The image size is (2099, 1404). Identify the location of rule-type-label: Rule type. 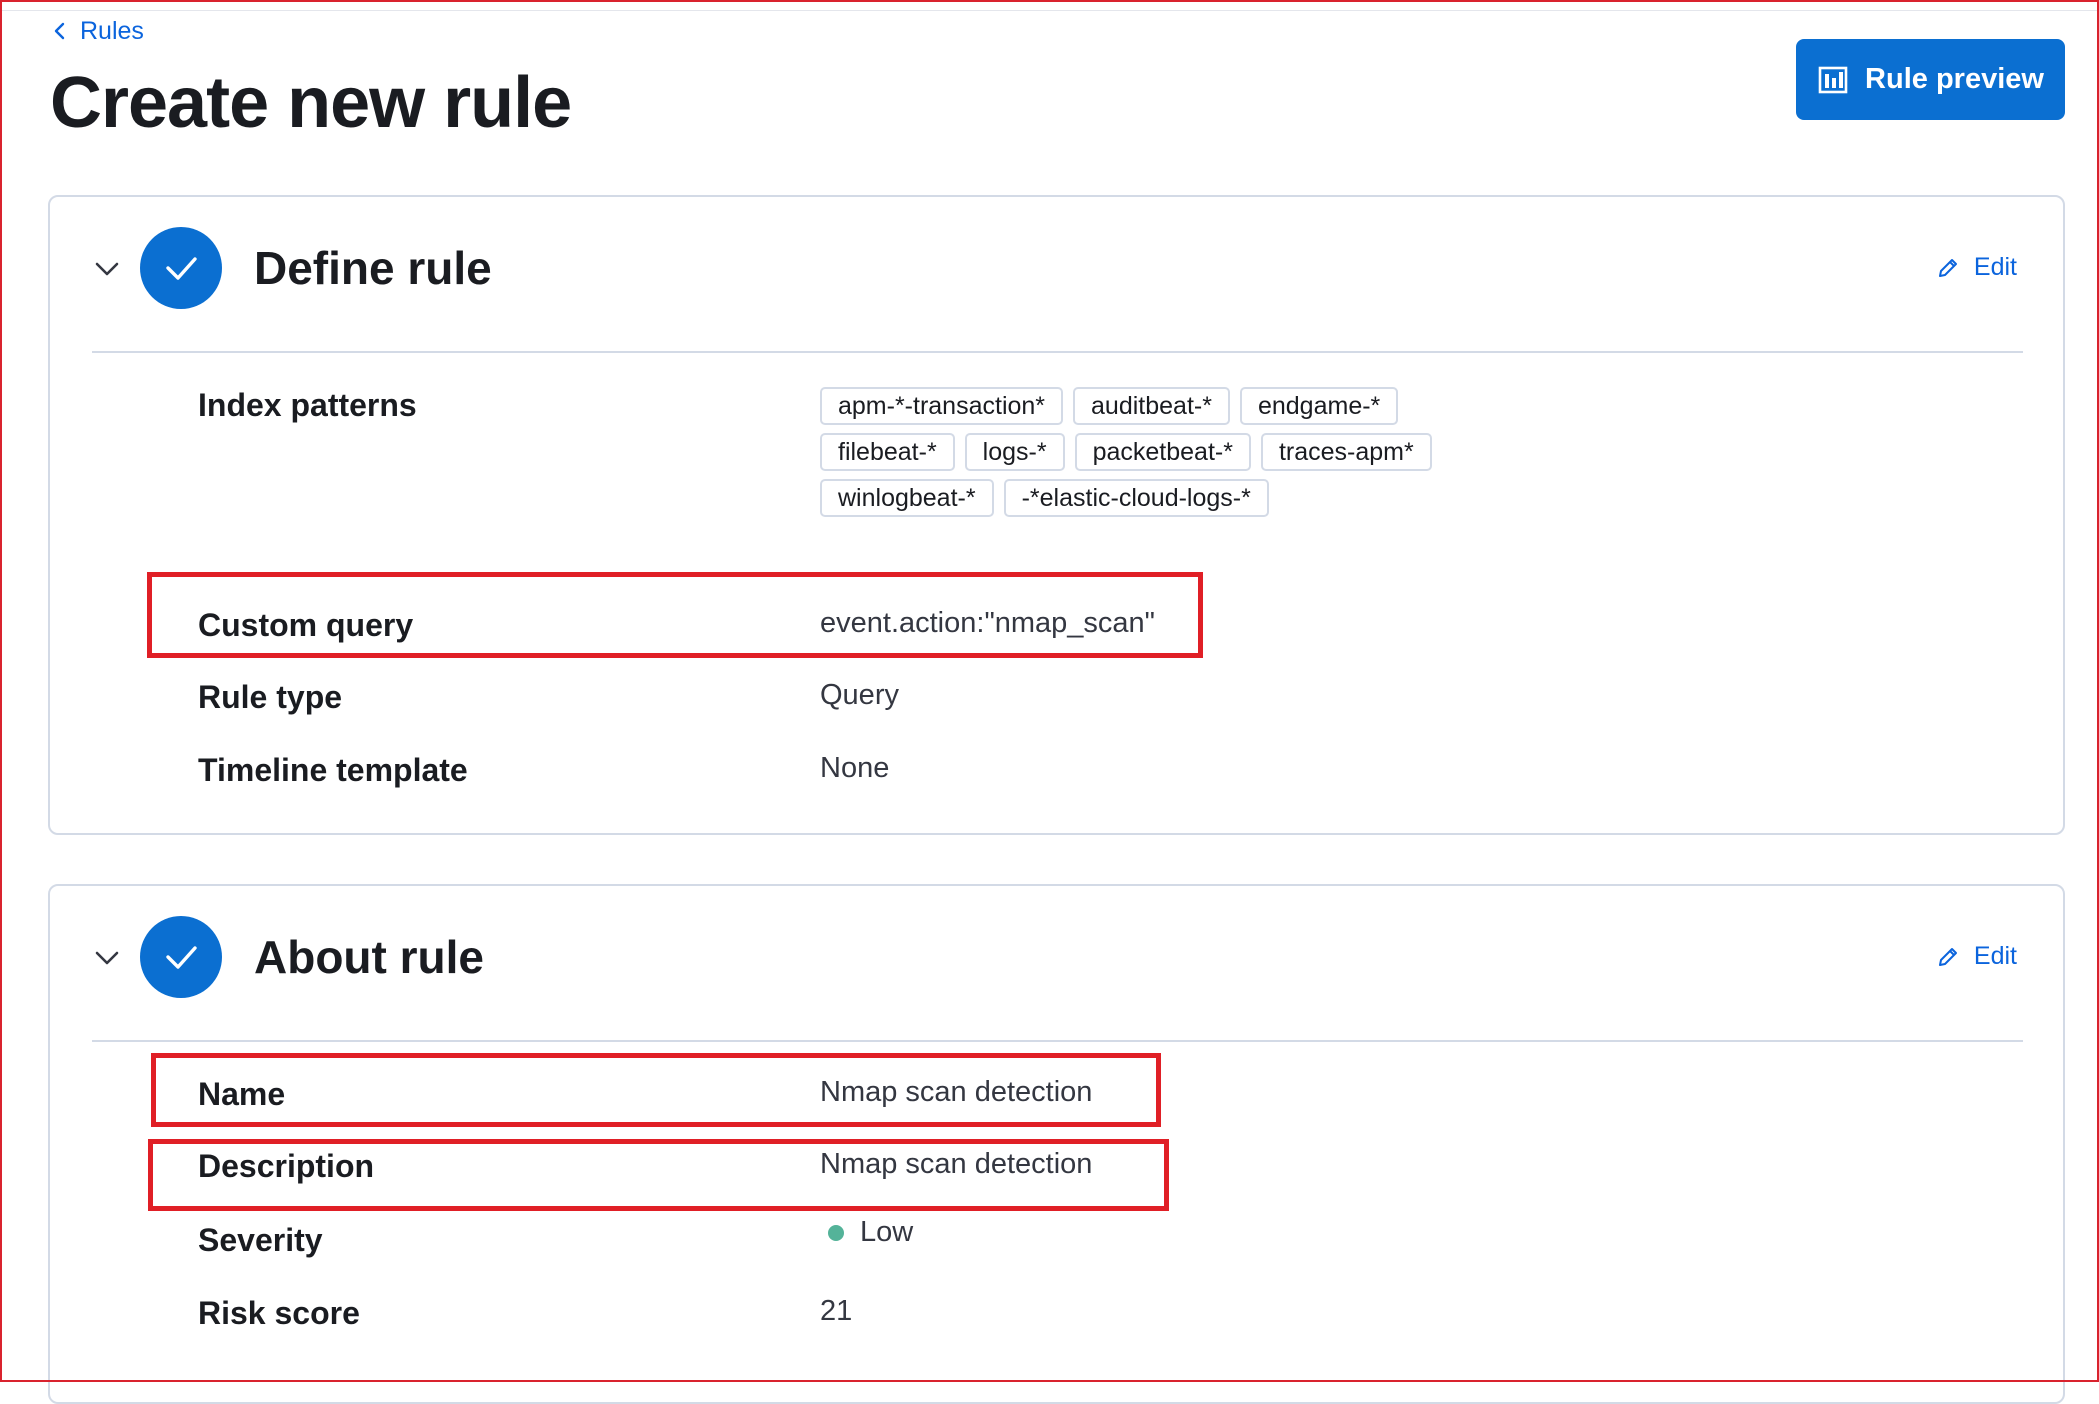
(270, 697).